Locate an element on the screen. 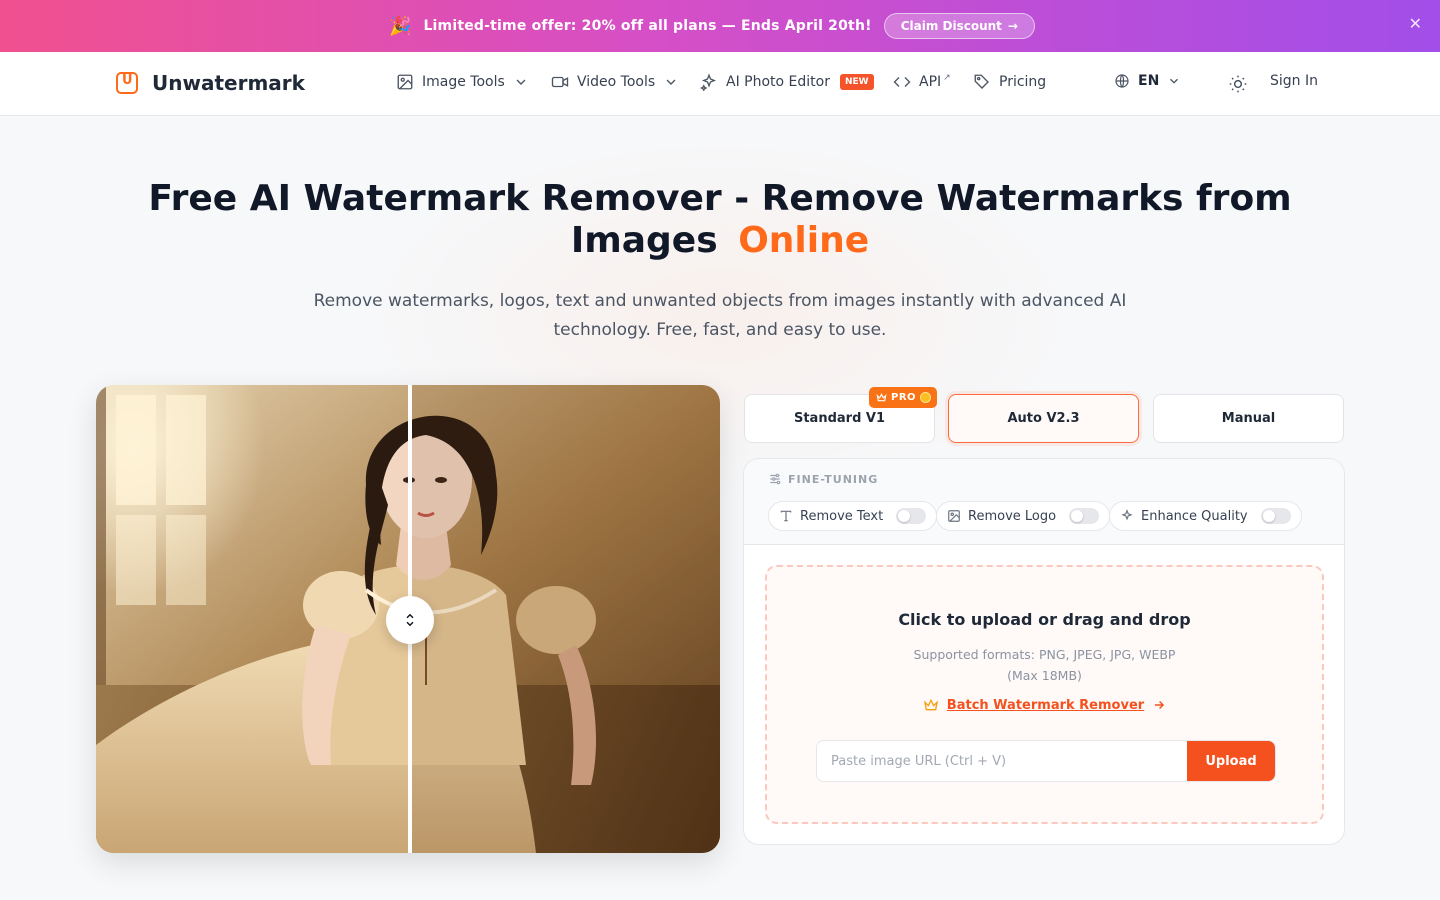  arrow-right-icon: → is located at coordinates (1012, 26).